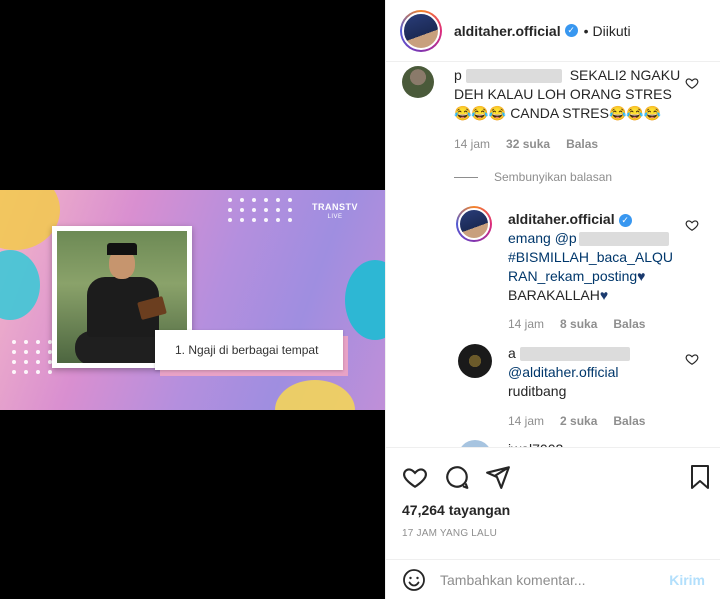  Describe the element at coordinates (553, 503) in the screenshot. I see `post-actions: 47,264 tayangan 17 JAM YANG LALU` at that location.